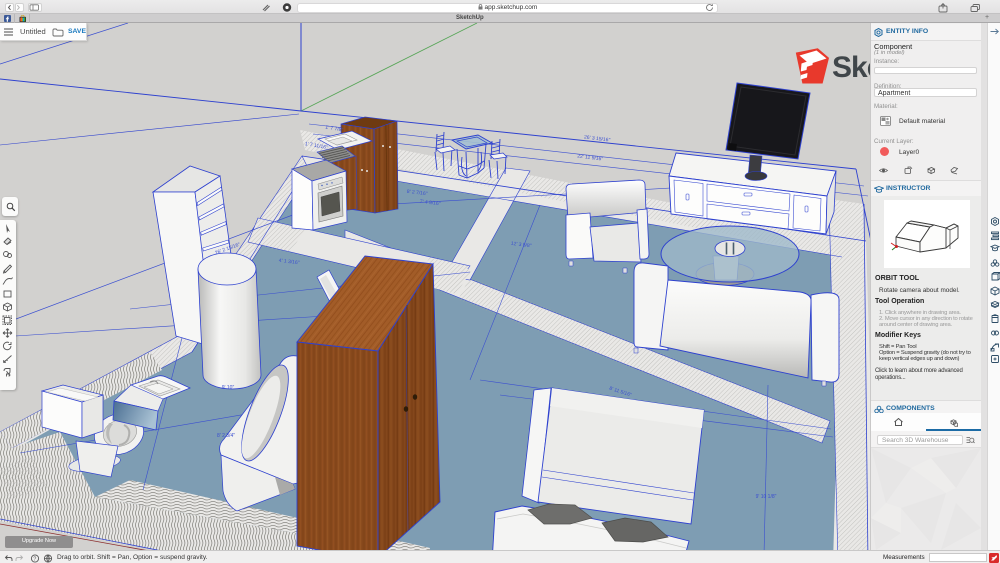 The image size is (1000, 563). I want to click on svg-text: 9' 10", so click(228, 388).